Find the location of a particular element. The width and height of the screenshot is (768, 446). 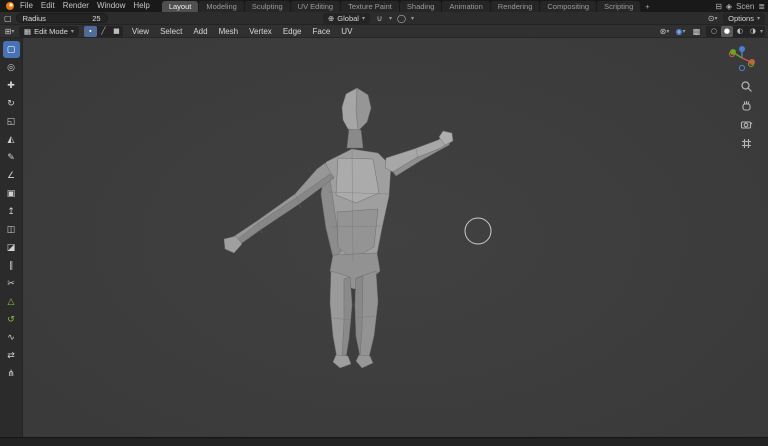

gizmo-icon: ⊛ is located at coordinates (663, 31).